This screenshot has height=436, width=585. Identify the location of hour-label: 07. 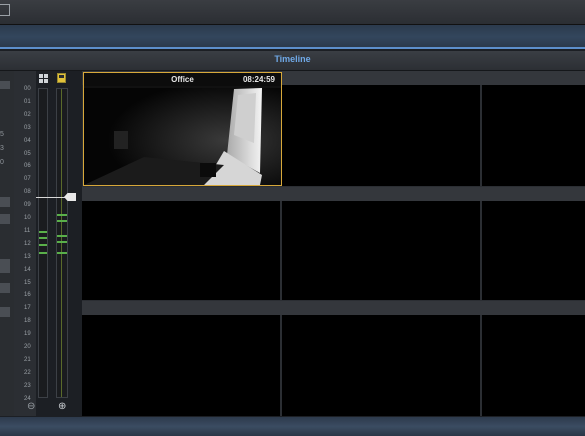
(27, 179).